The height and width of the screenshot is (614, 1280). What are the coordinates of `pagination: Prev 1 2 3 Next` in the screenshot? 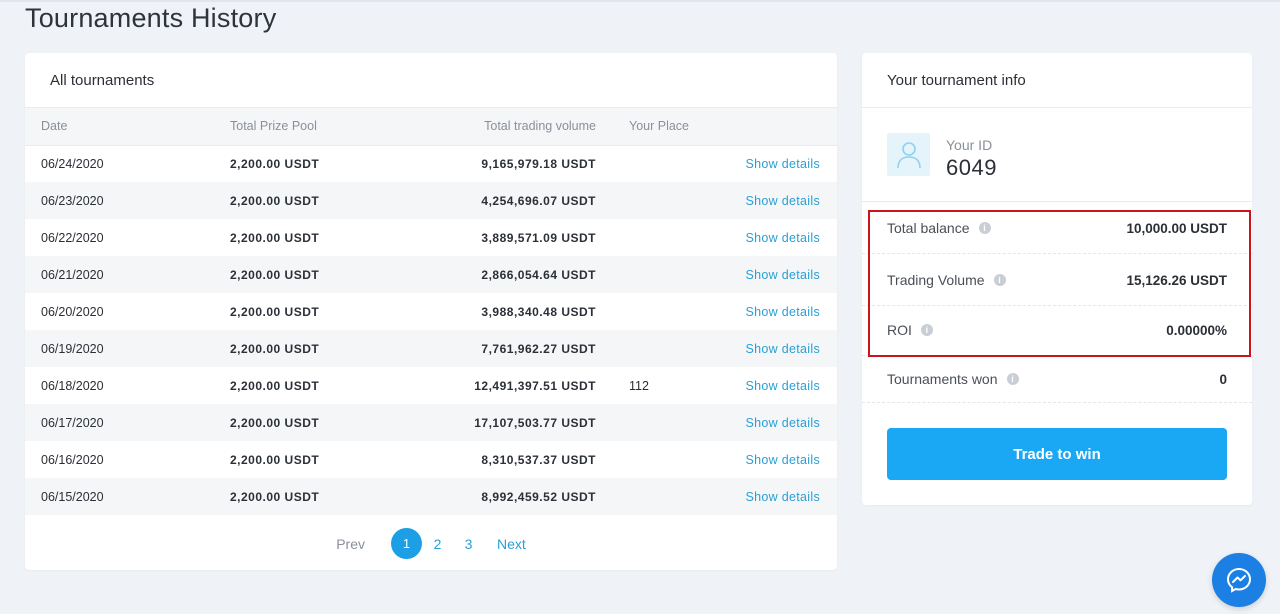 It's located at (431, 543).